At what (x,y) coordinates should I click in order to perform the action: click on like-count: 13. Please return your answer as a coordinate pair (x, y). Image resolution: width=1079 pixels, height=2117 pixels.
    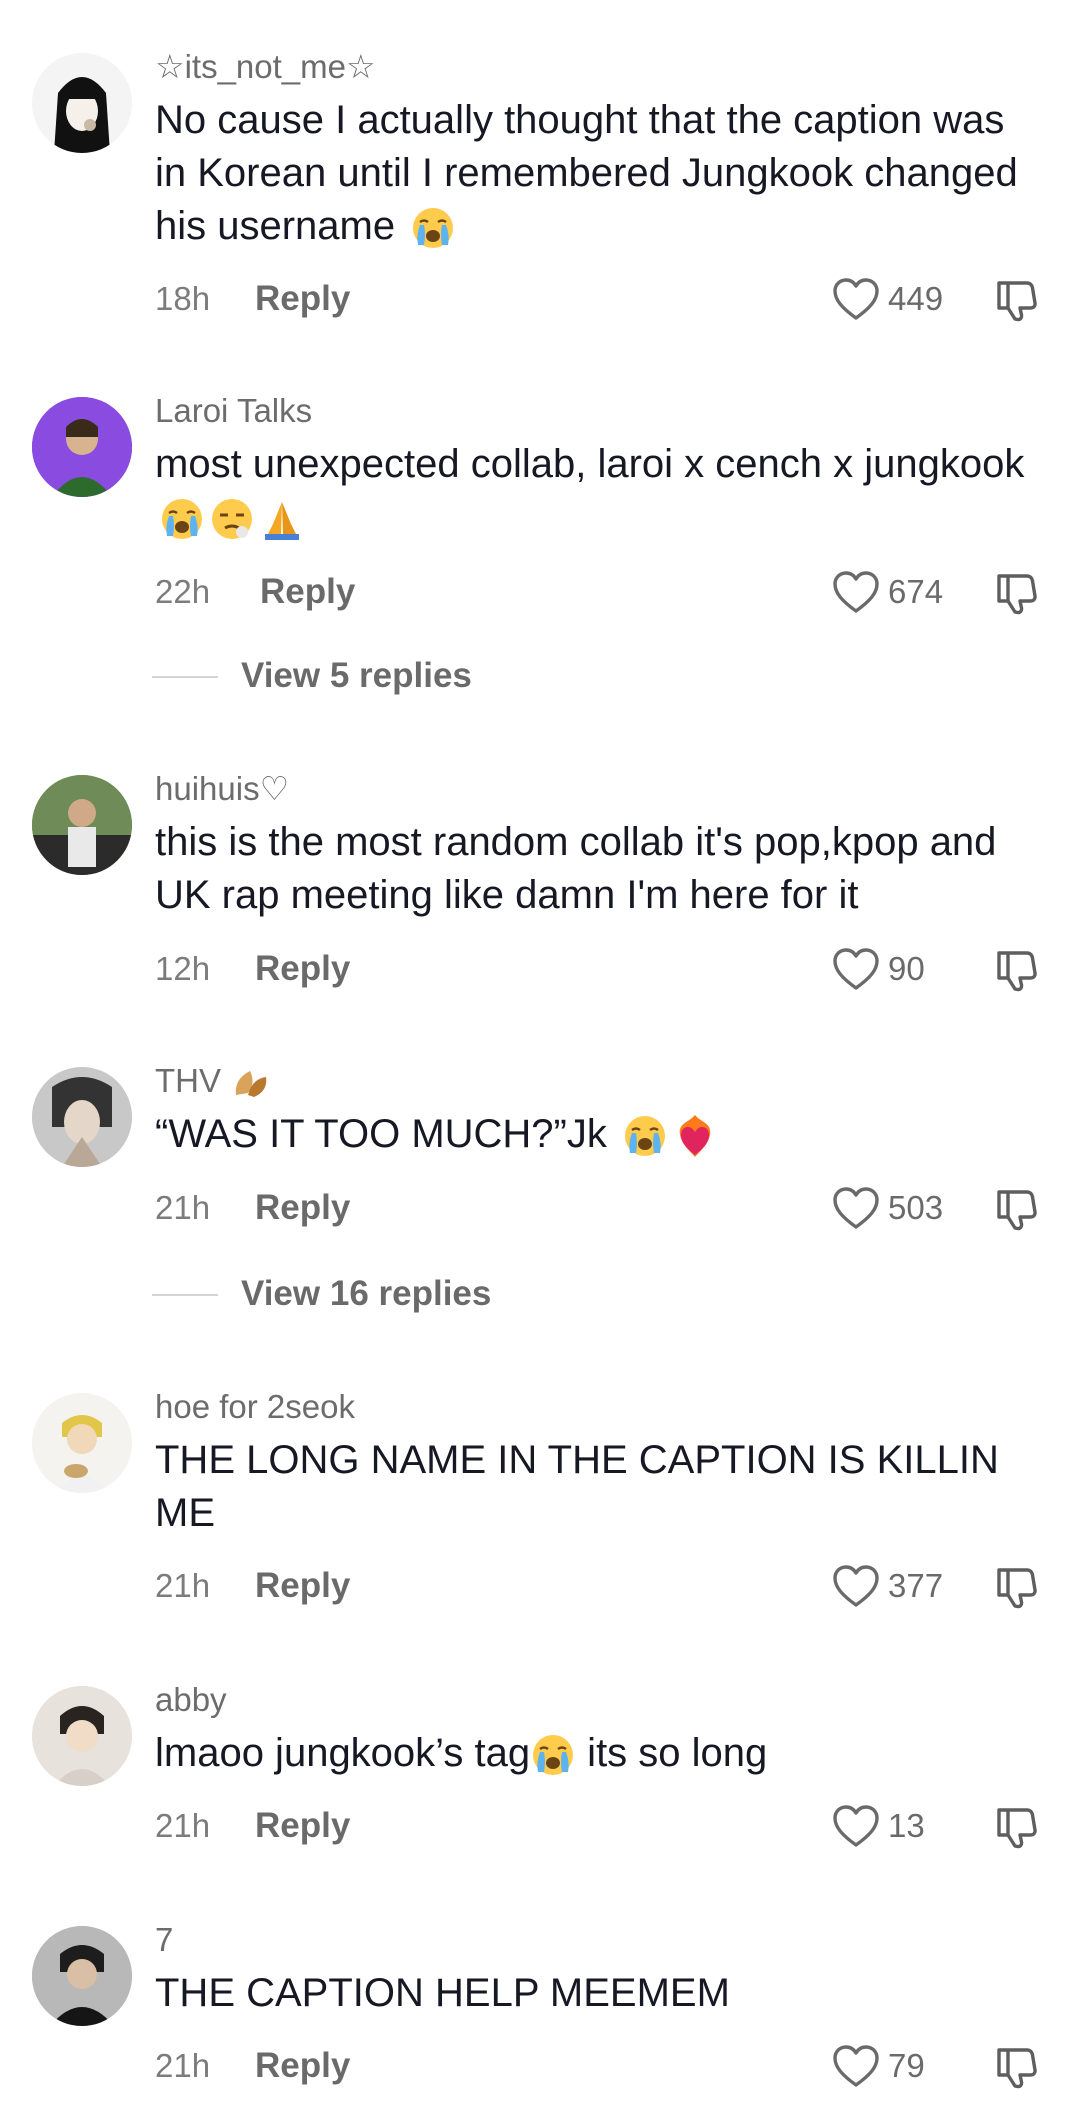
    Looking at the image, I should click on (906, 1825).